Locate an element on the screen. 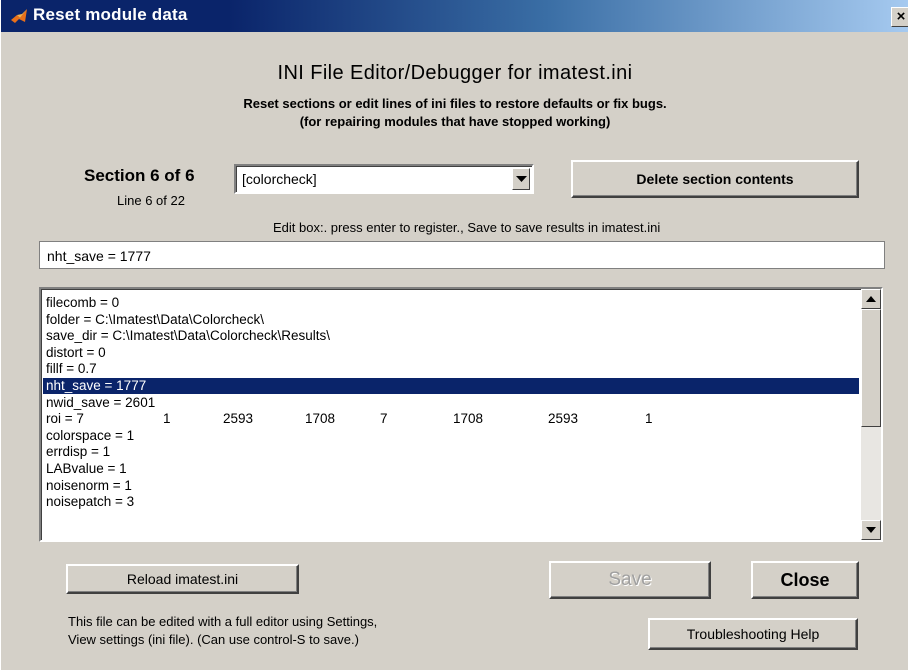 The width and height of the screenshot is (908, 670). list-item: fillf = 0.7 is located at coordinates (451, 369).